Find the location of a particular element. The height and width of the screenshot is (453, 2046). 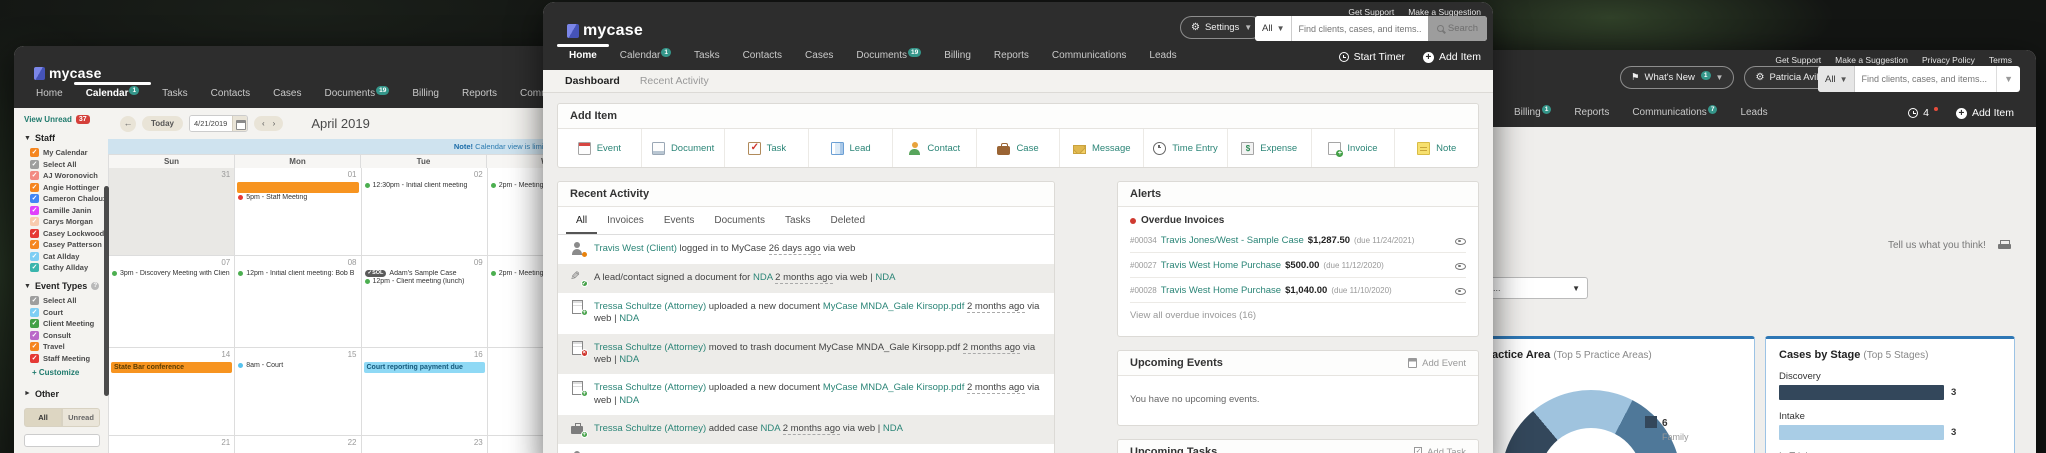

calendar-day-cell: 07 3pm - Discovery Meeting with Clien is located at coordinates (172, 302).